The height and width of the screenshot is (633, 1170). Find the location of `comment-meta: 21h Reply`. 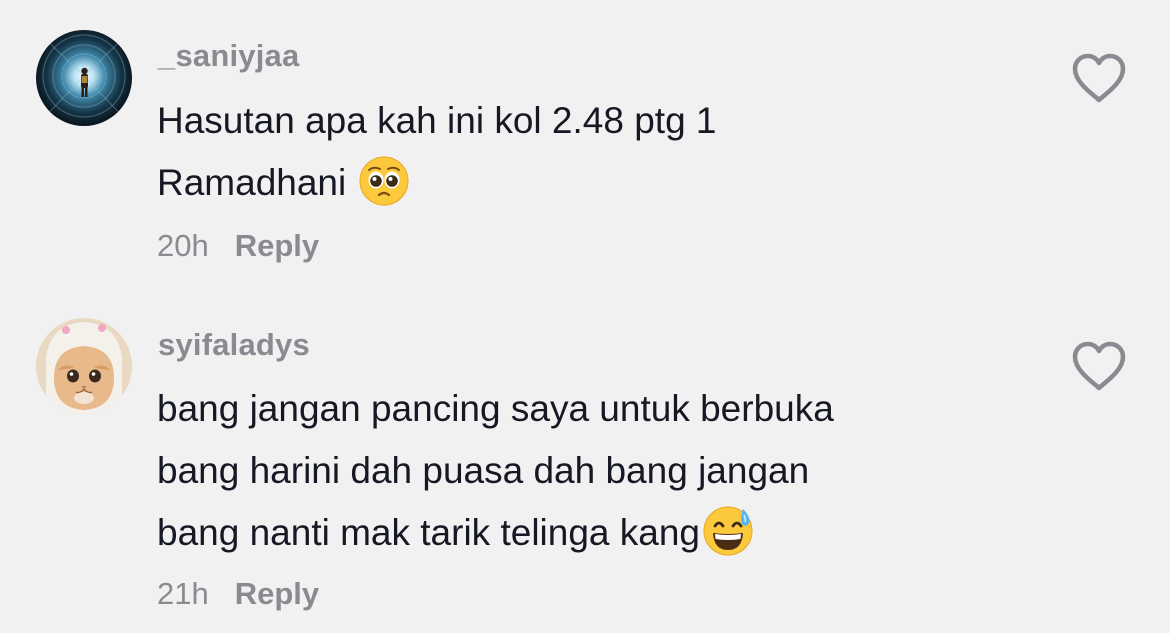

comment-meta: 21h Reply is located at coordinates (238, 594).